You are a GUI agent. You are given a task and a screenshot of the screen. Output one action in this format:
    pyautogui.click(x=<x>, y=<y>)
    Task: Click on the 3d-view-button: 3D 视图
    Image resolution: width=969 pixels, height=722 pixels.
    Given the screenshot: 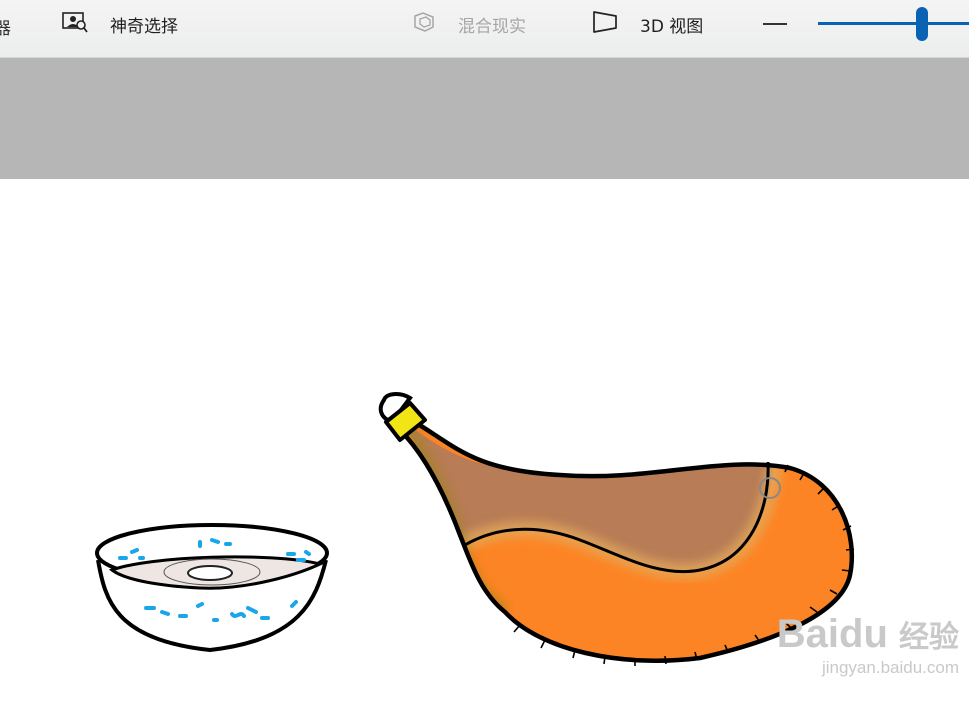 What is the action you would take?
    pyautogui.click(x=647, y=24)
    